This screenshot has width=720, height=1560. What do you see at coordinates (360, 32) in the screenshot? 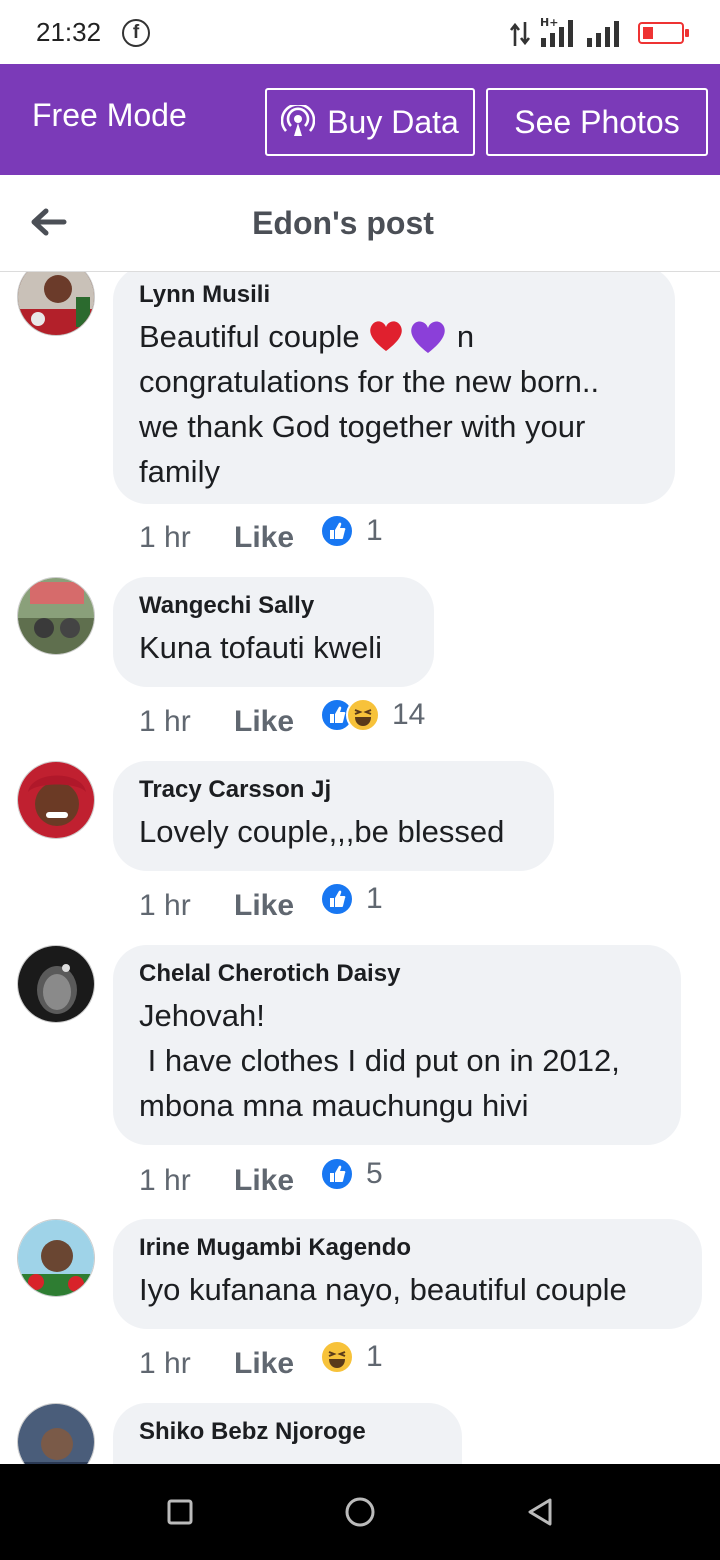
I see `status-bar: 21:32 f H+` at bounding box center [360, 32].